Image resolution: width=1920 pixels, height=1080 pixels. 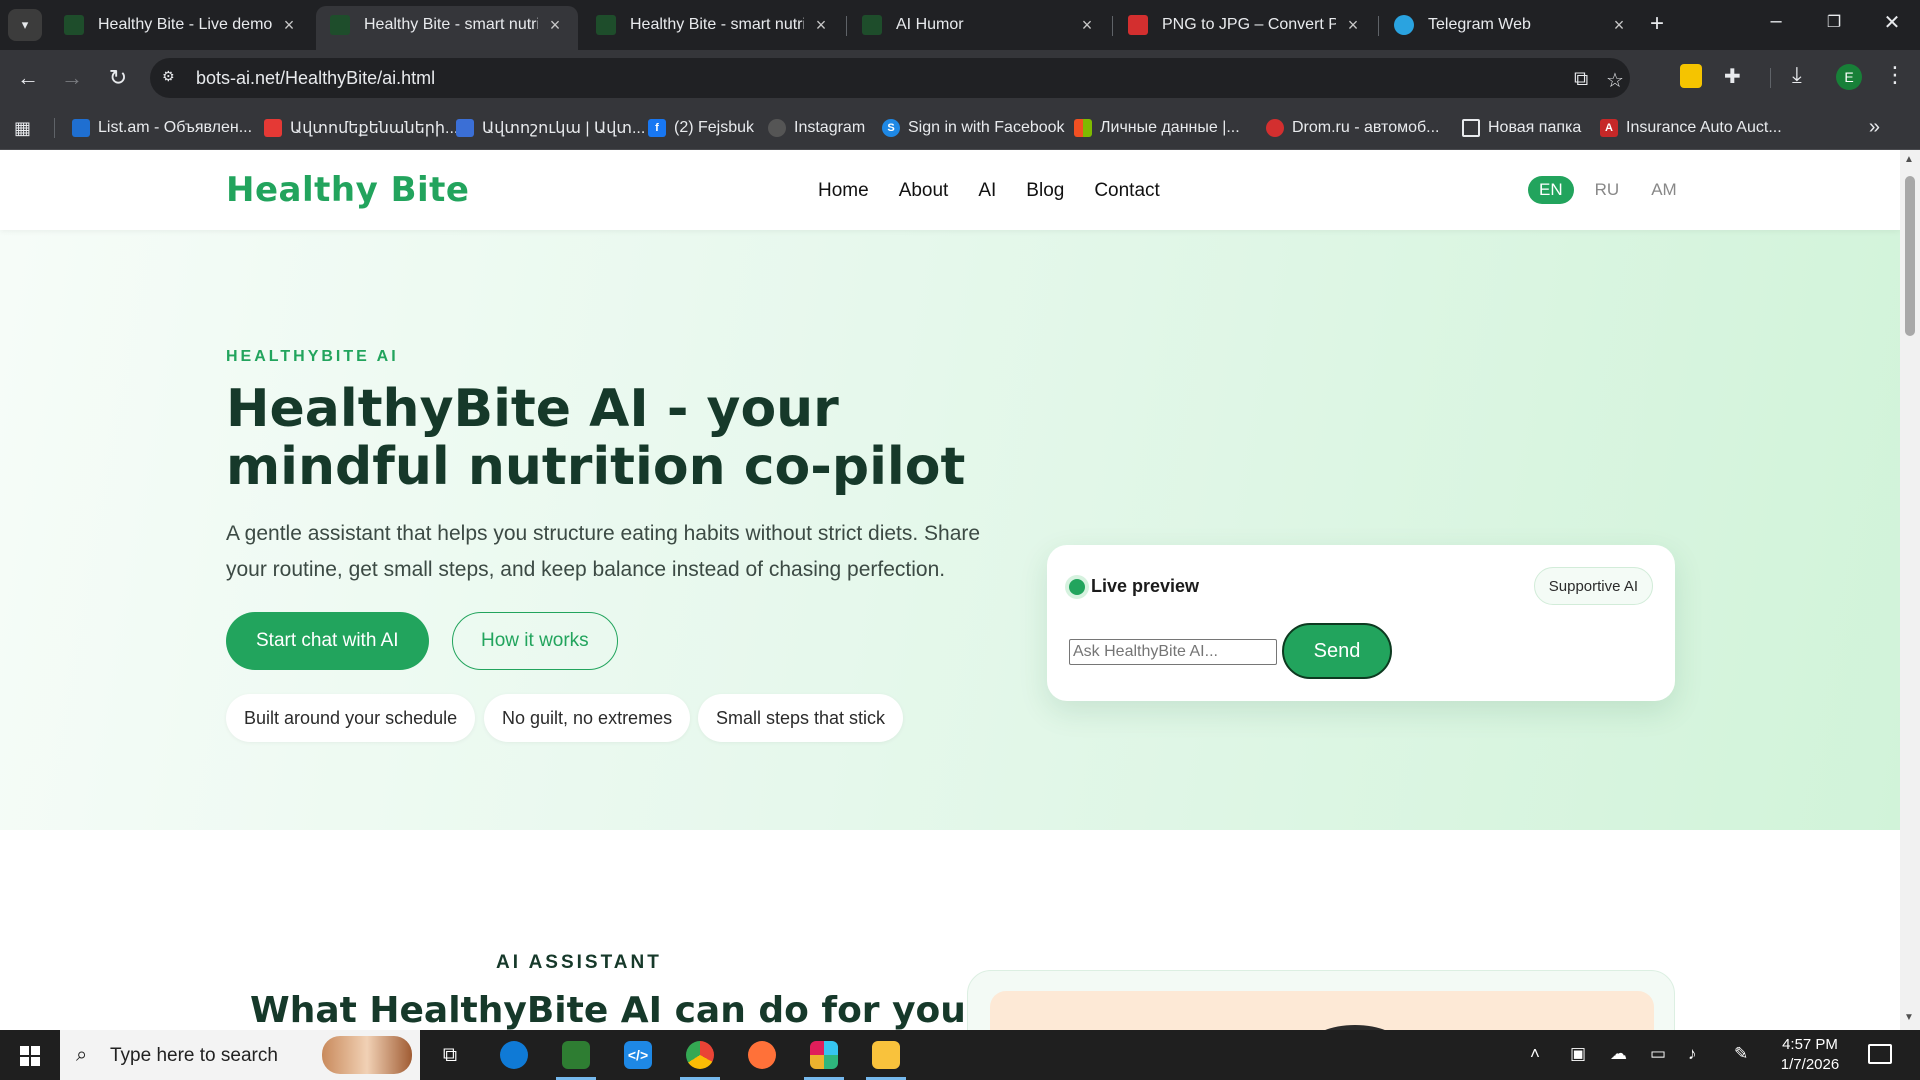 What do you see at coordinates (1551, 190) in the screenshot?
I see `lang-en: EN` at bounding box center [1551, 190].